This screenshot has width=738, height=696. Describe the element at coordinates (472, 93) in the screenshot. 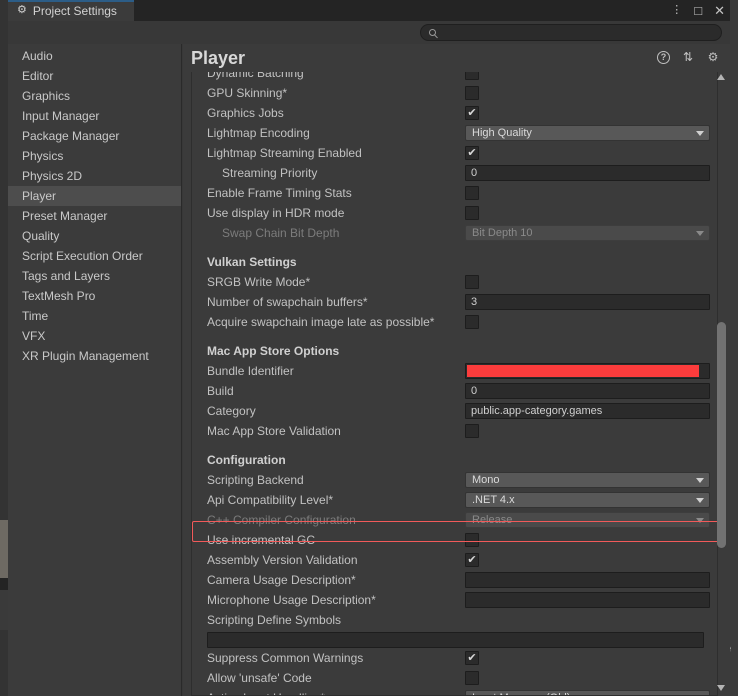

I see `checkbox-gpu-skinning` at that location.